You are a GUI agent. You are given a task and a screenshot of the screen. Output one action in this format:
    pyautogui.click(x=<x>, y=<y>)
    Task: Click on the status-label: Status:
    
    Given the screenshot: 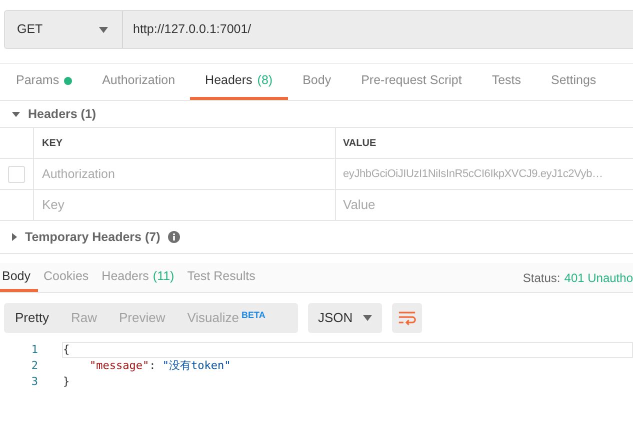 What is the action you would take?
    pyautogui.click(x=541, y=278)
    